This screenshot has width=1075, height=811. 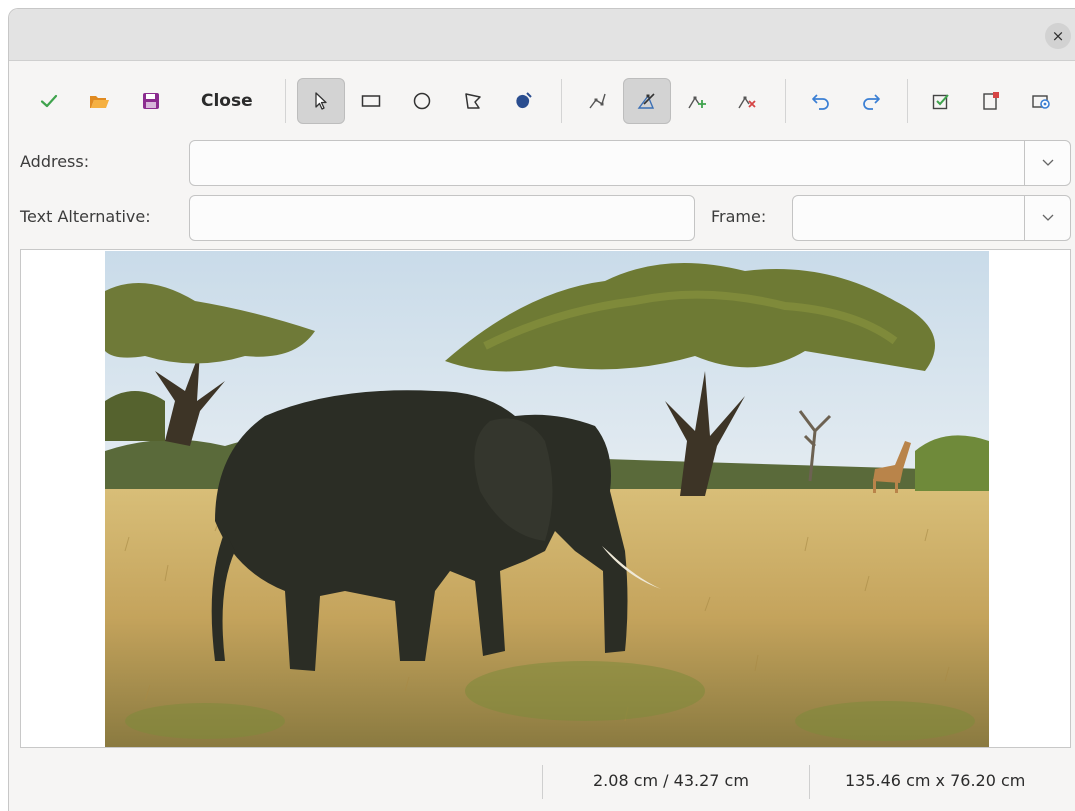 What do you see at coordinates (442, 218) in the screenshot?
I see `text-alternative-input` at bounding box center [442, 218].